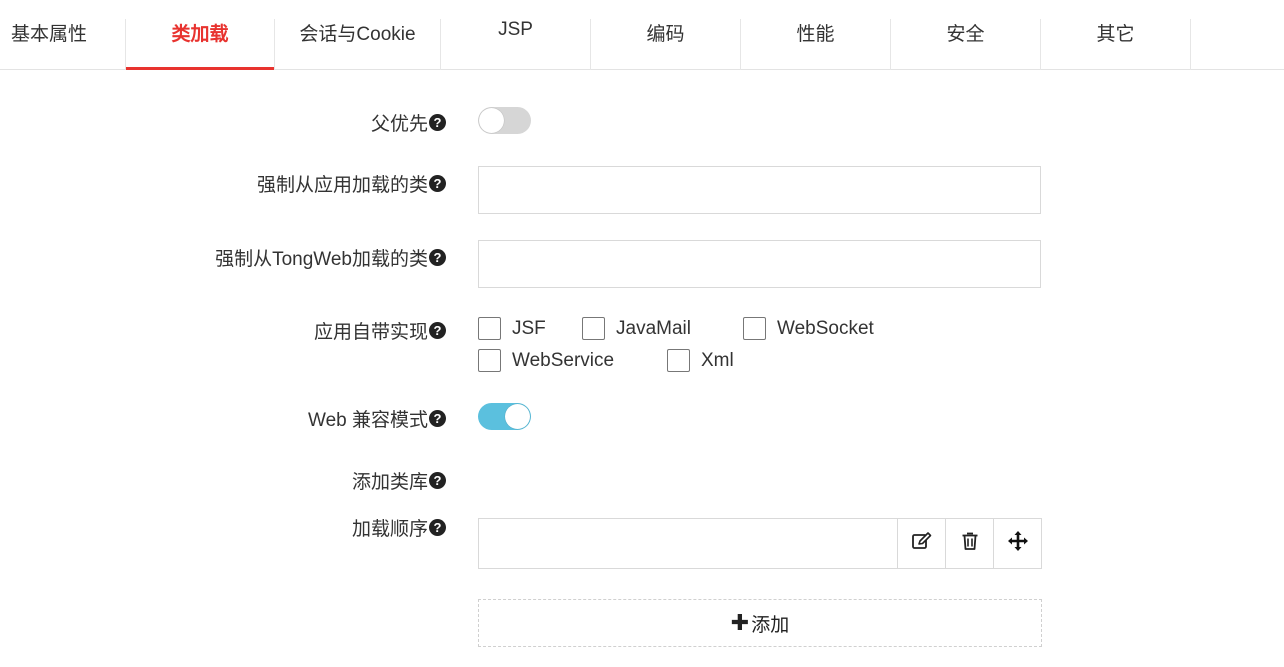  I want to click on web-compat-toggle, so click(504, 416).